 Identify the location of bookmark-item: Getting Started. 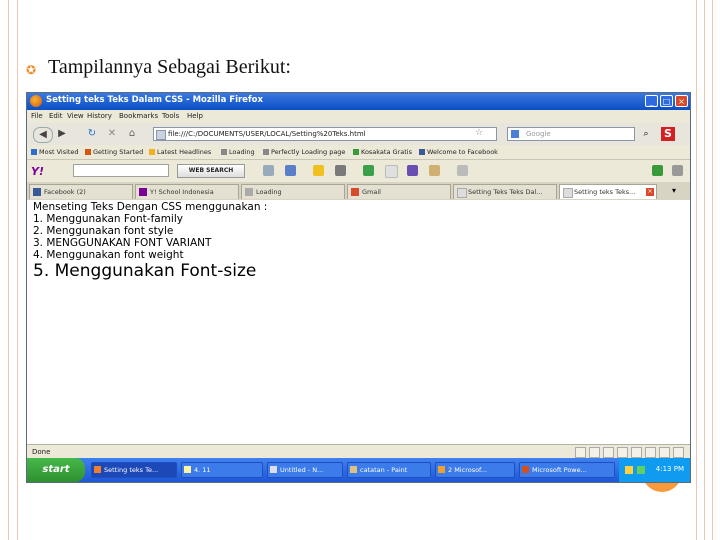
(114, 152).